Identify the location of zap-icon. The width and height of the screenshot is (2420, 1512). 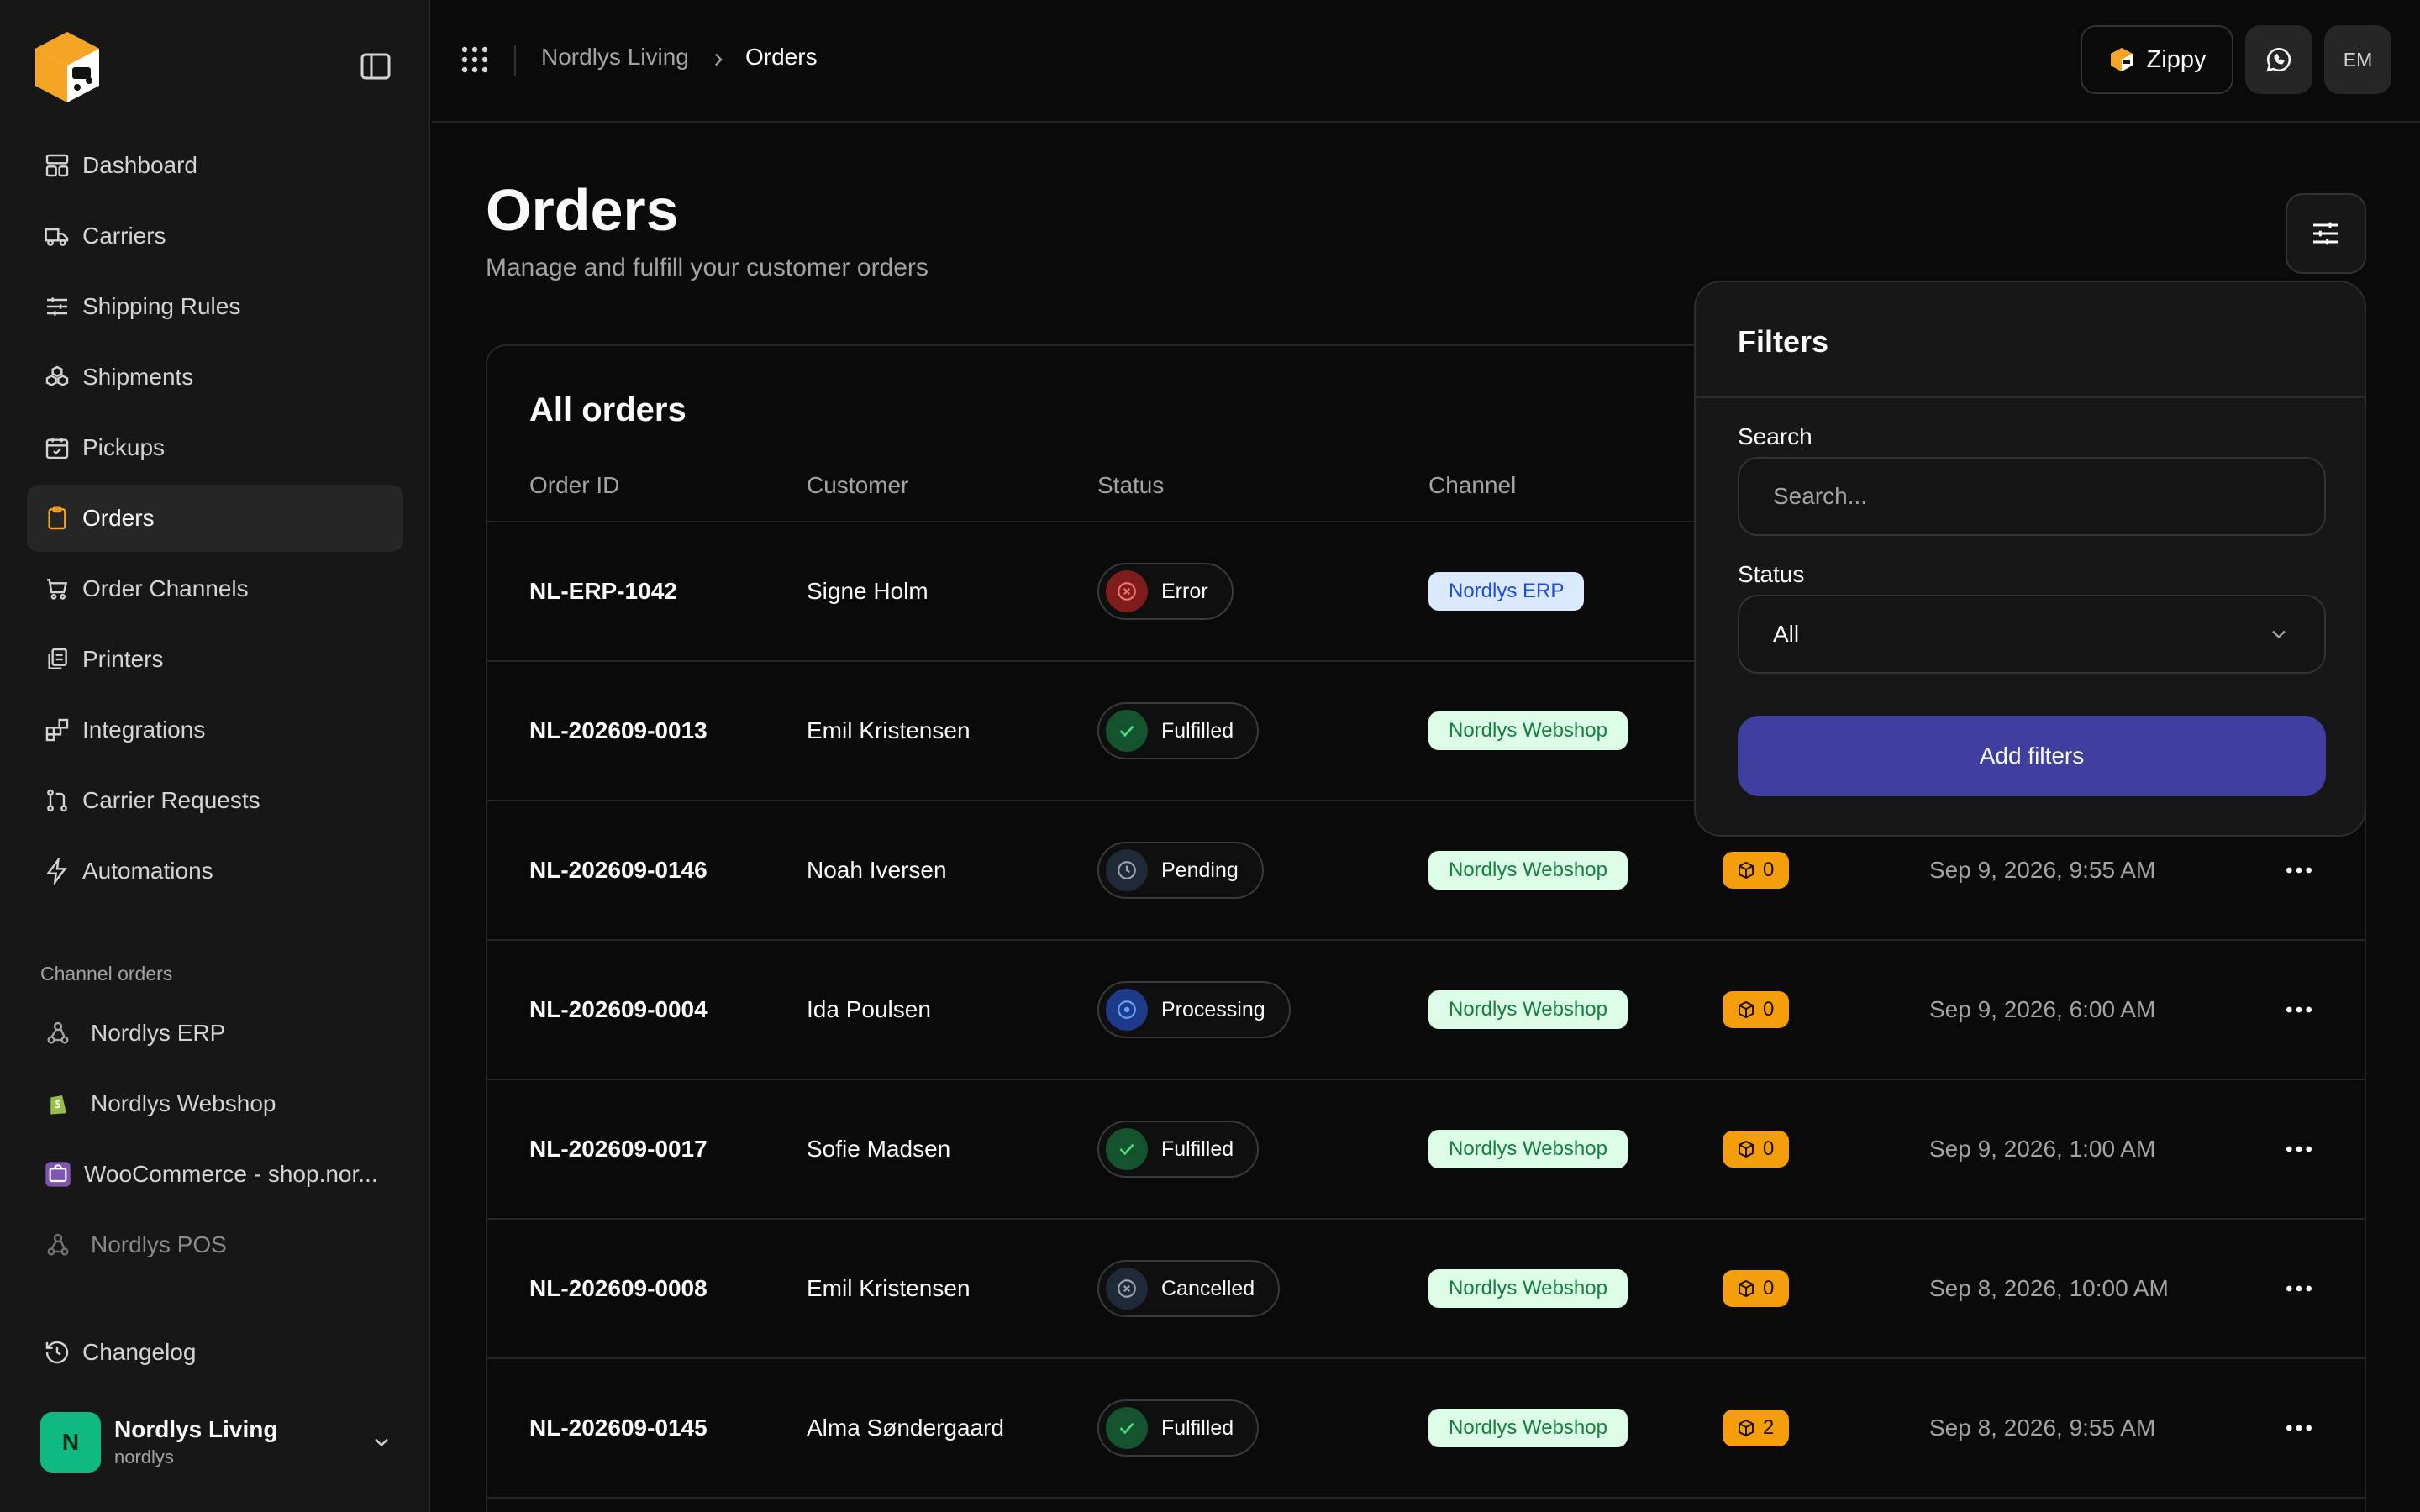
(56, 871).